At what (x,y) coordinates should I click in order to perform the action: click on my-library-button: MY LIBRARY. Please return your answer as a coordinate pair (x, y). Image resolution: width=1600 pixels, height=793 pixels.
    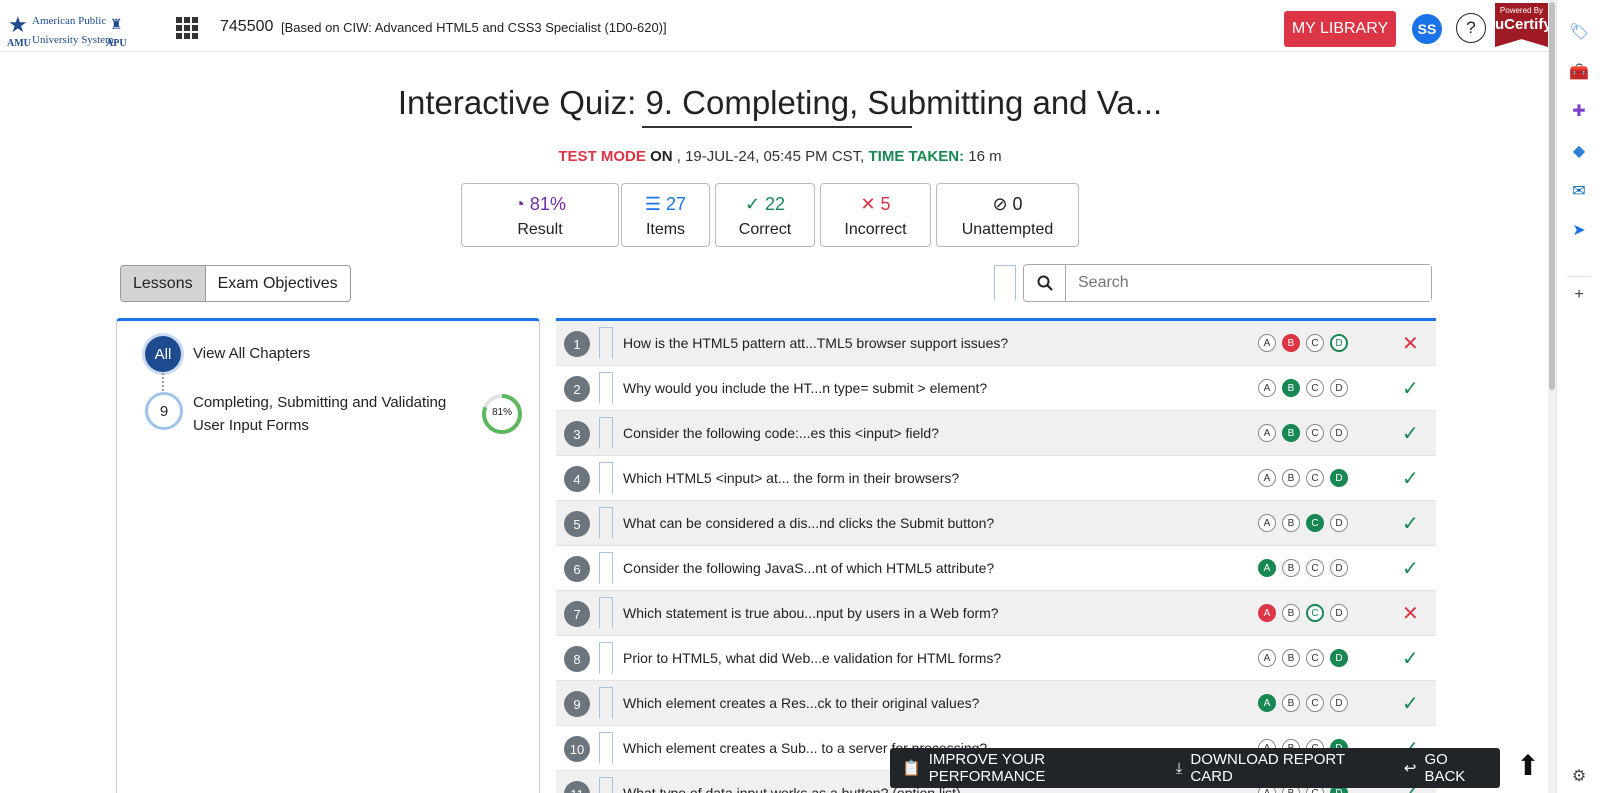
    Looking at the image, I should click on (1340, 29).